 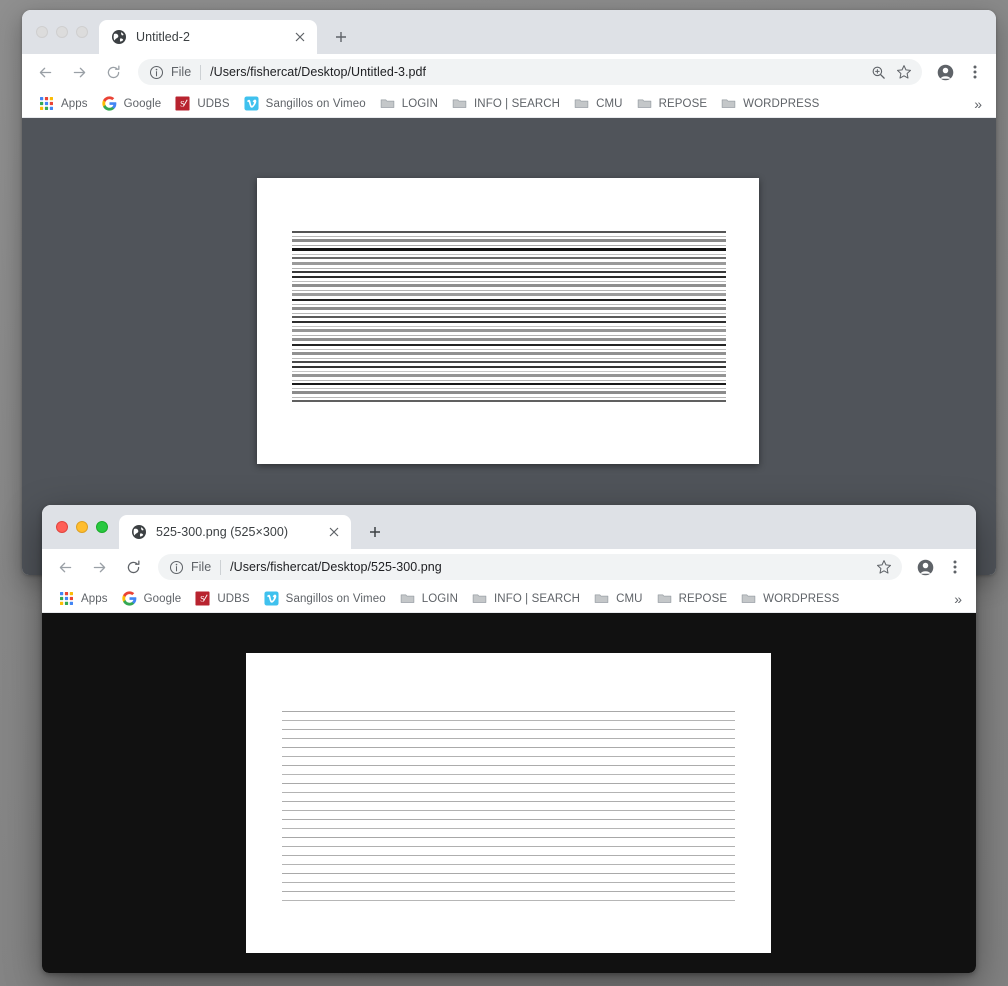 I want to click on bookmark-label: INFO | SEARCH, so click(x=517, y=103).